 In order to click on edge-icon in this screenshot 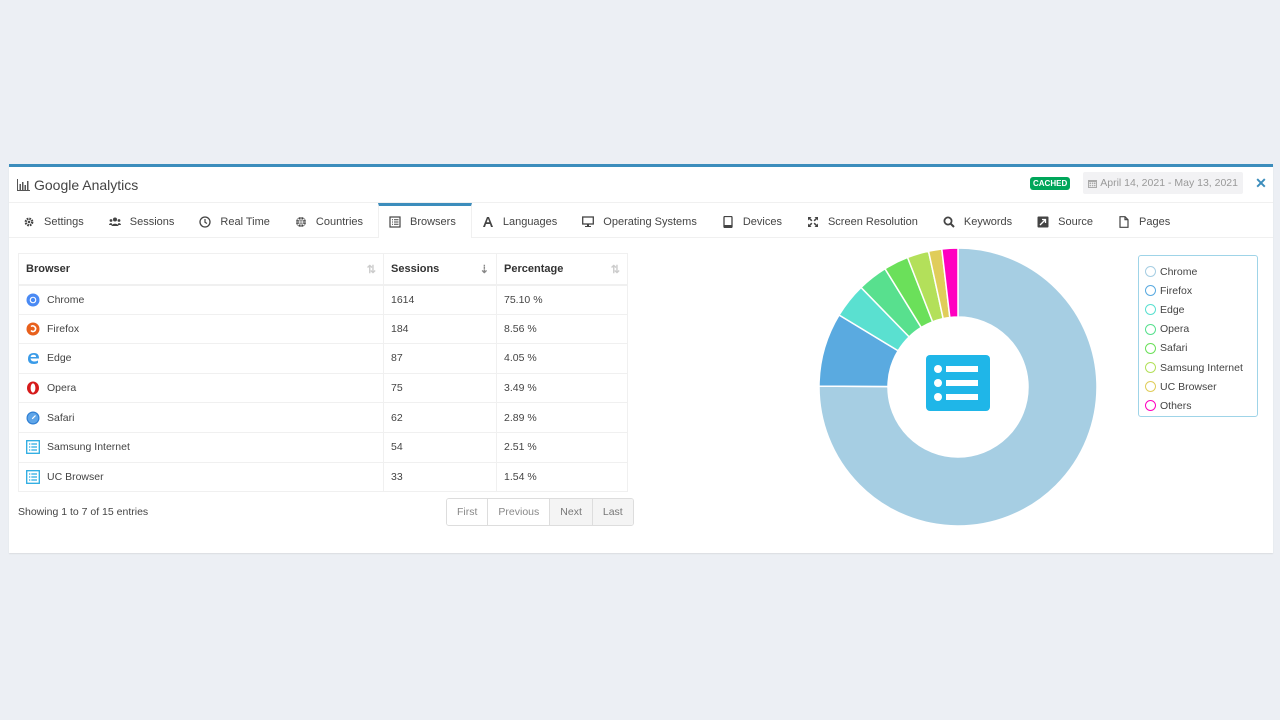, I will do `click(33, 359)`.